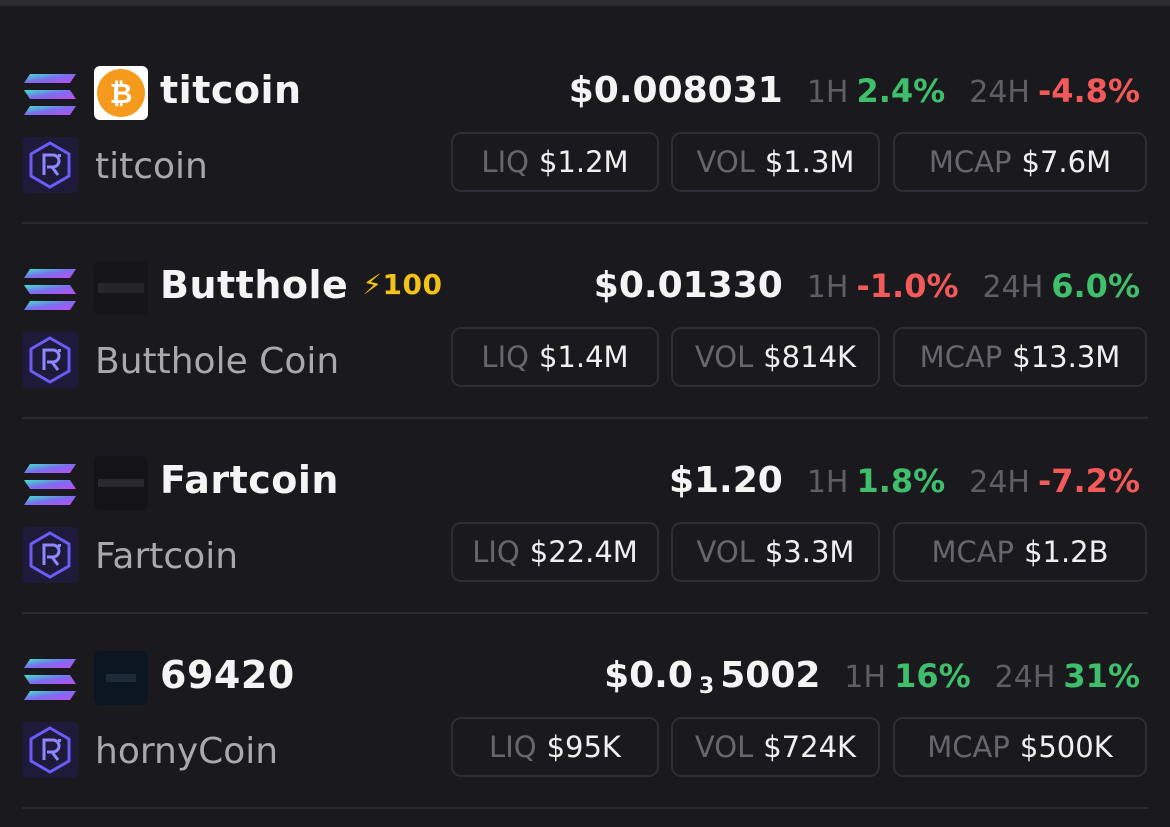  What do you see at coordinates (775, 552) in the screenshot?
I see `volume-pill: VOL $3.3M` at bounding box center [775, 552].